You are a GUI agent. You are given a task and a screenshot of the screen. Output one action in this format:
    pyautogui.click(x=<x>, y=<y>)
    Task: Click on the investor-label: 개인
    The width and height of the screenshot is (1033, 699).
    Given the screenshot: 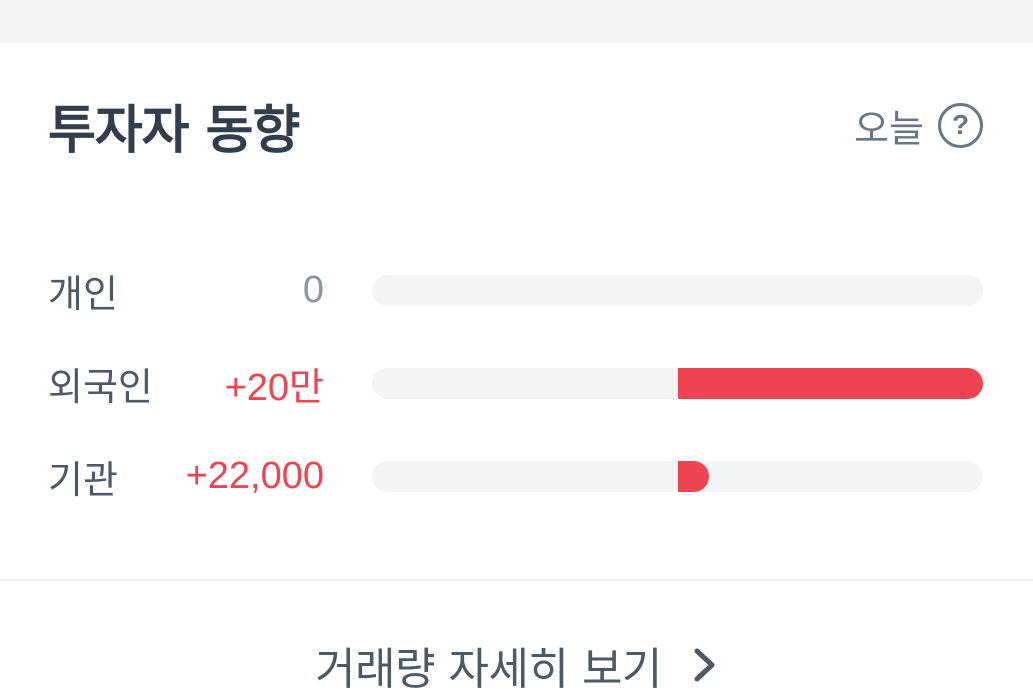 What is the action you would take?
    pyautogui.click(x=83, y=293)
    